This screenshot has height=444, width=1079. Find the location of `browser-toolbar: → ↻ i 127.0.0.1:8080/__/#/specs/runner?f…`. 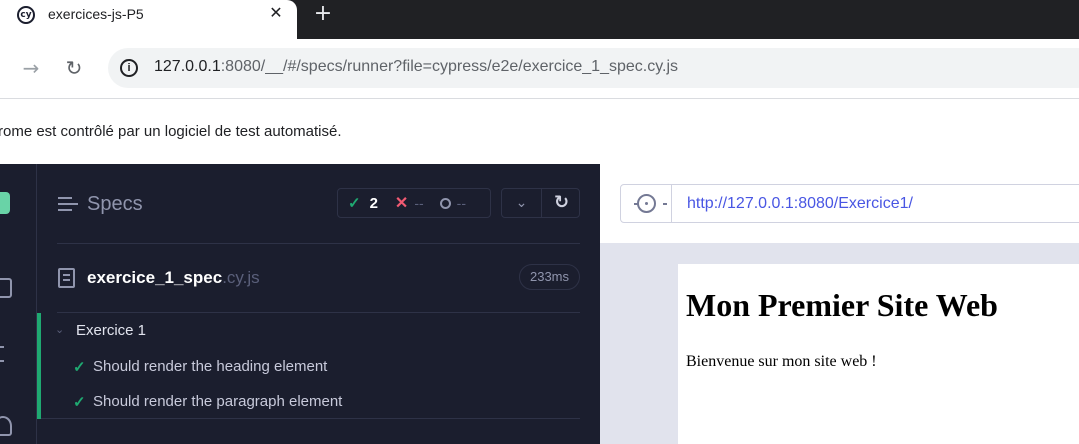

browser-toolbar: → ↻ i 127.0.0.1:8080/__/#/specs/runner?f… is located at coordinates (539, 68).